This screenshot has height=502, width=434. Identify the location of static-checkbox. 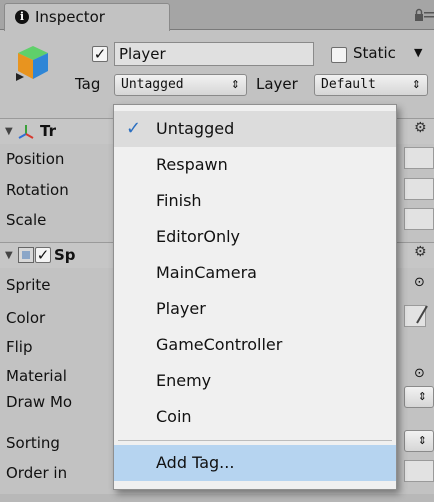
(339, 55).